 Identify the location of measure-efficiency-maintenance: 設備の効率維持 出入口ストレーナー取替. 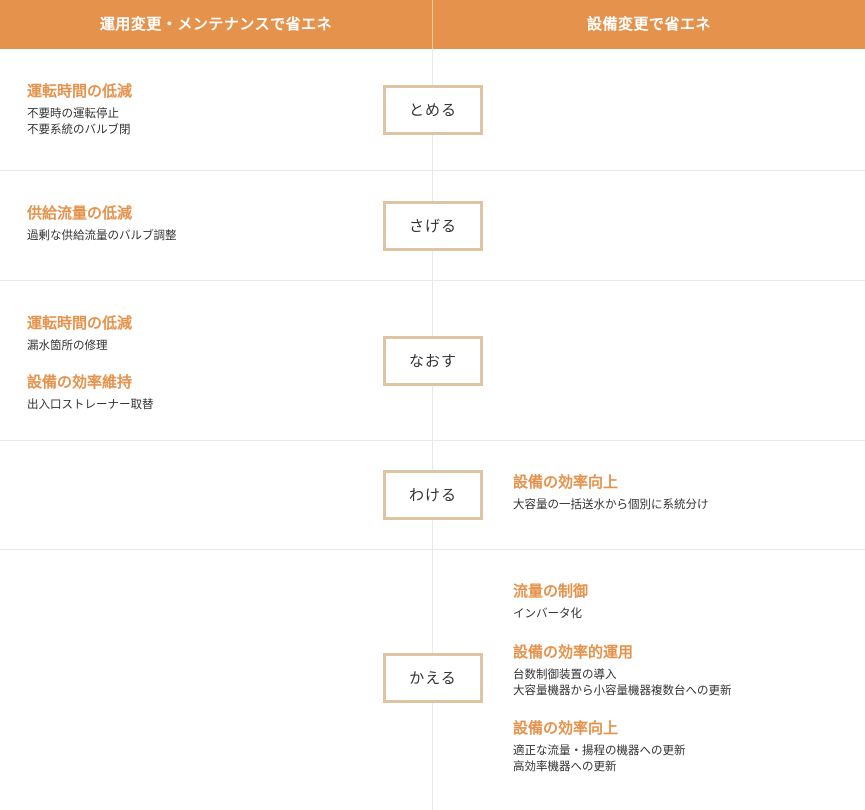
(197, 392).